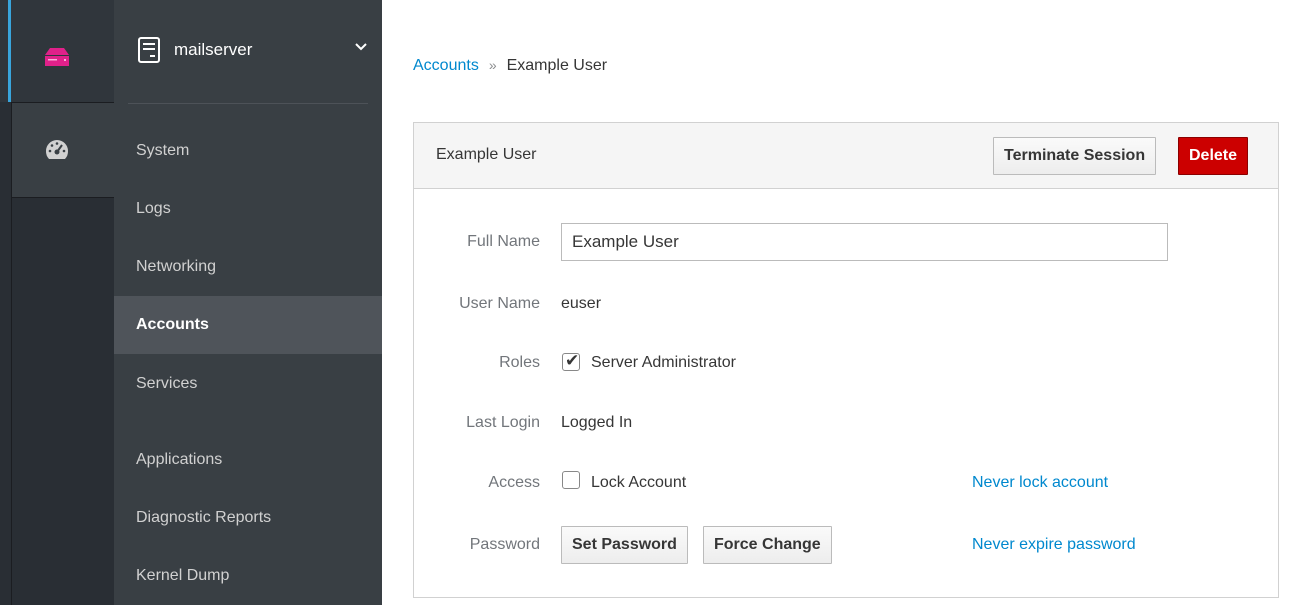 This screenshot has width=1311, height=605. Describe the element at coordinates (248, 267) in the screenshot. I see `nav-item-networking: Networking` at that location.